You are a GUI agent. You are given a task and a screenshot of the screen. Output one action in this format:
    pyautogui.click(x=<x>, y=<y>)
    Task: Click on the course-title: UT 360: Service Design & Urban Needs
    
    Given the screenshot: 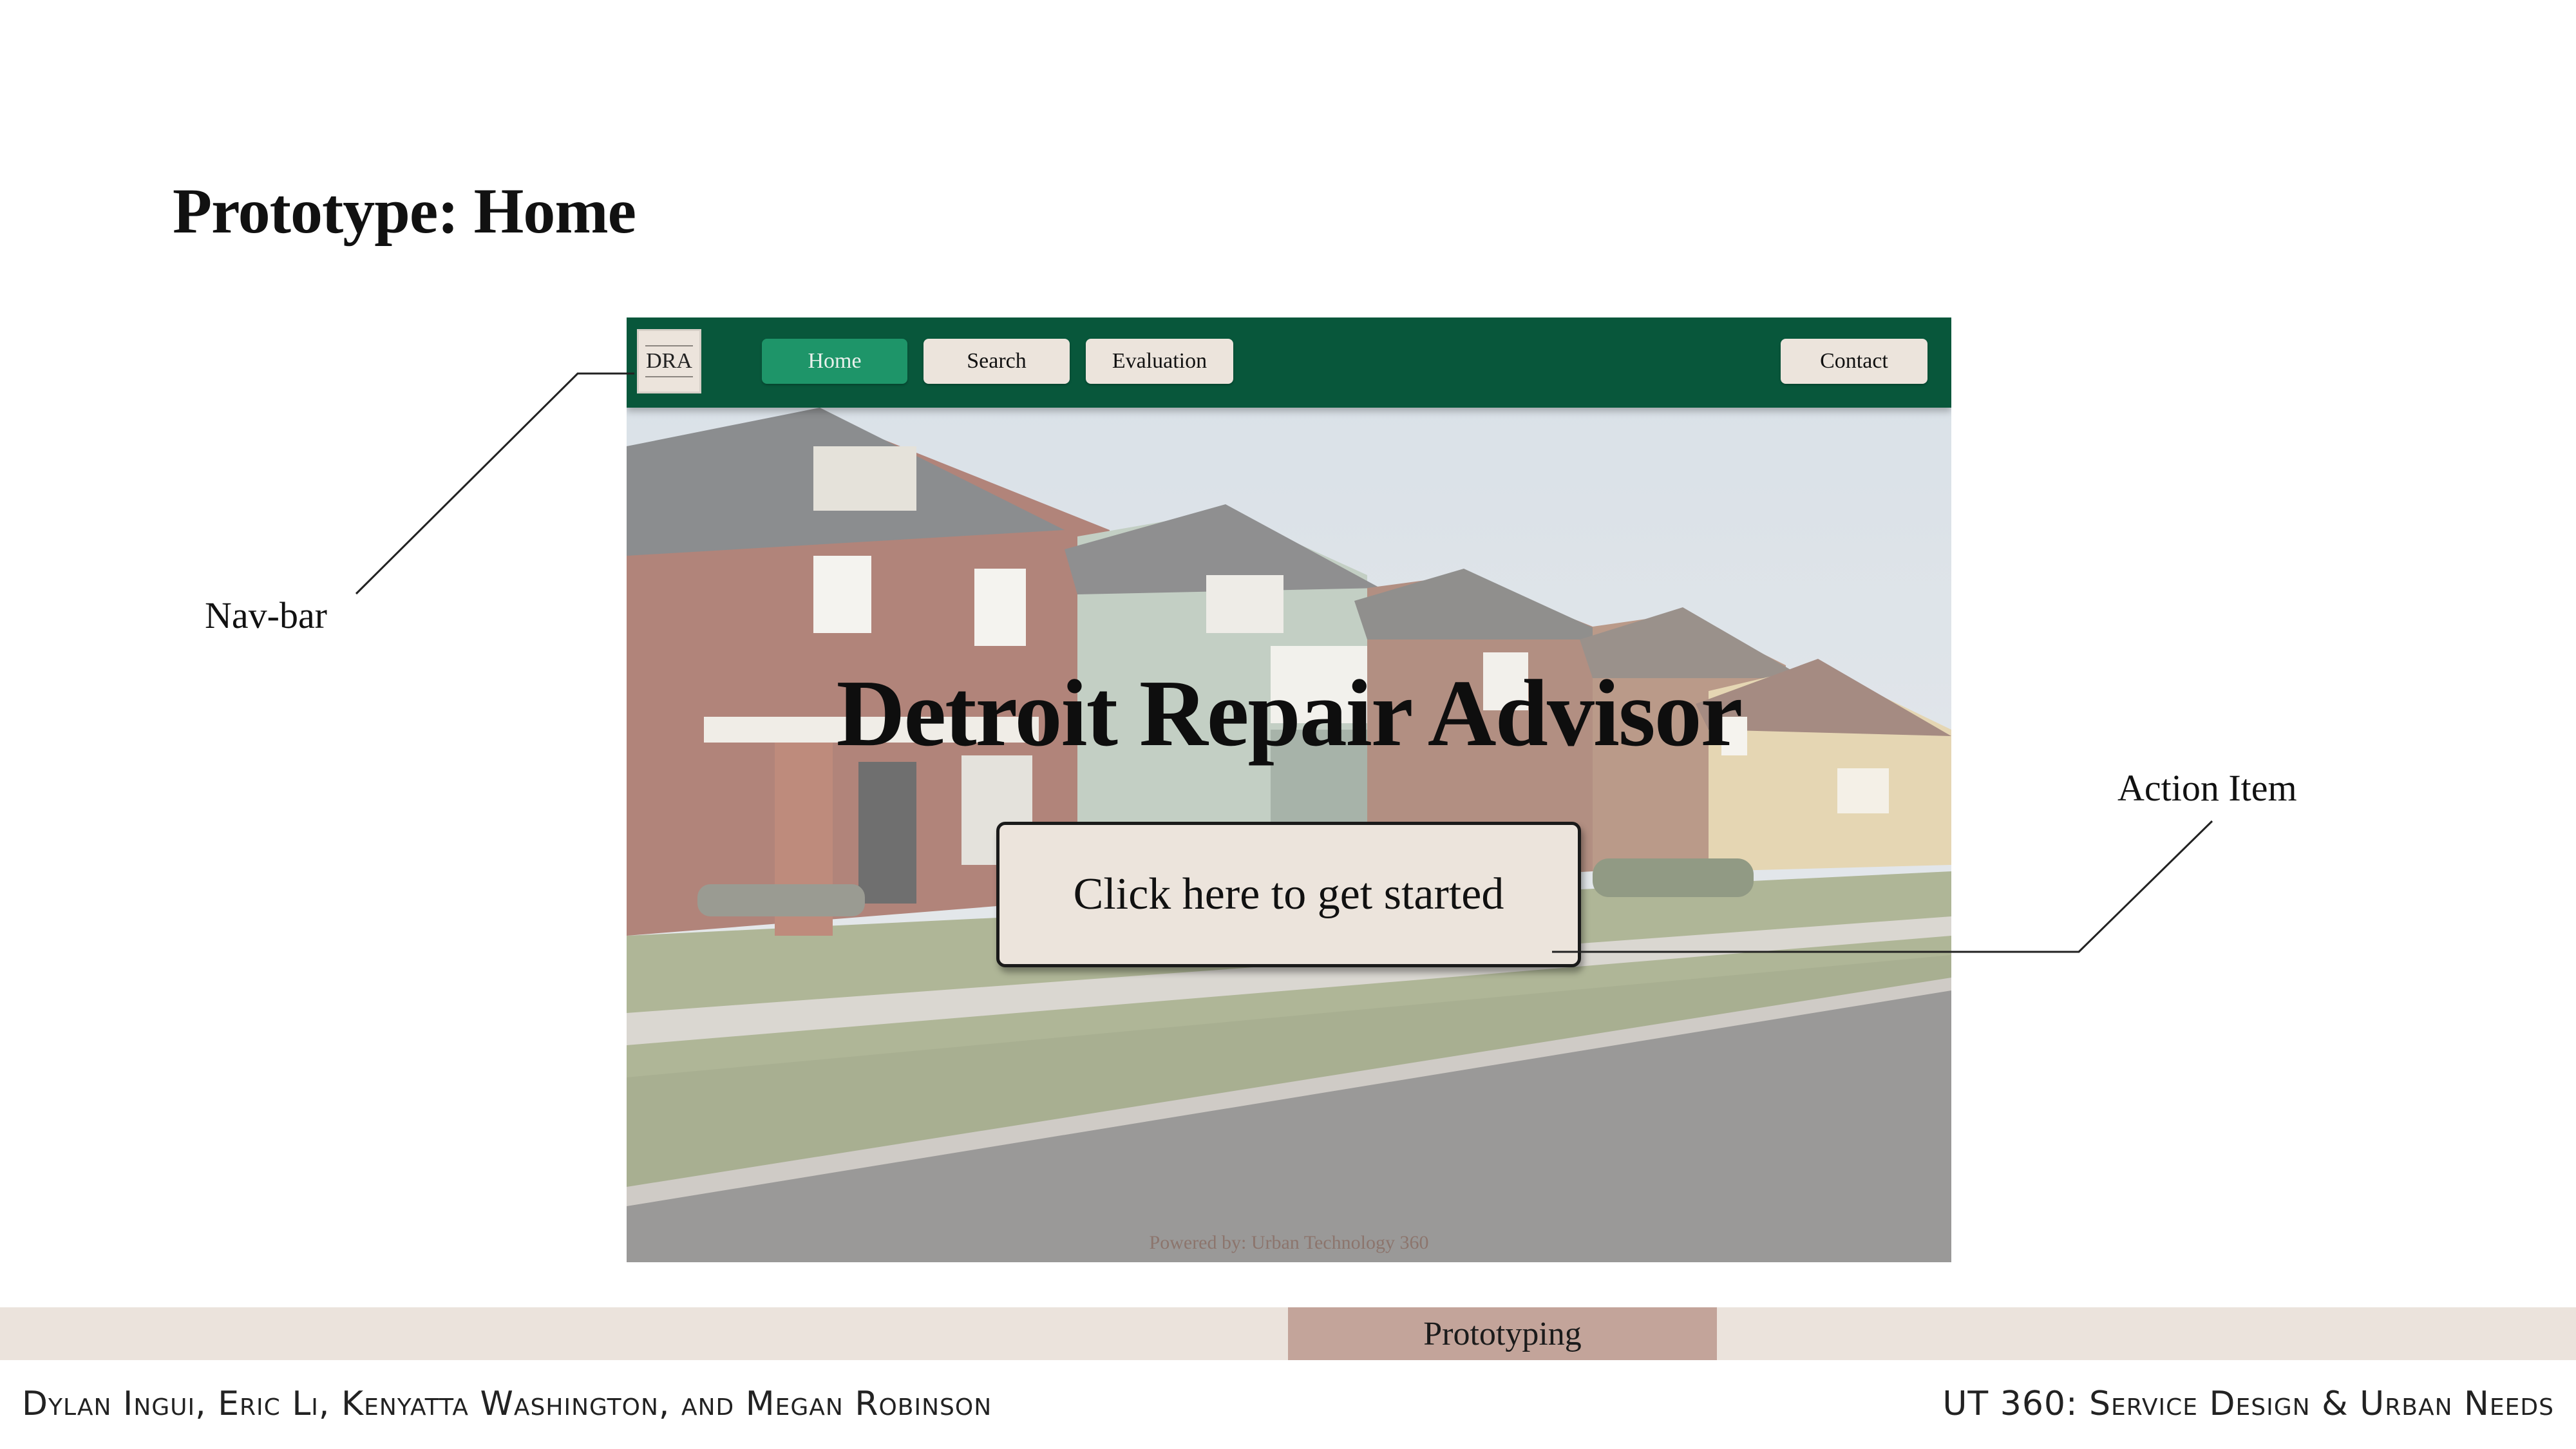 What is the action you would take?
    pyautogui.click(x=2248, y=1404)
    